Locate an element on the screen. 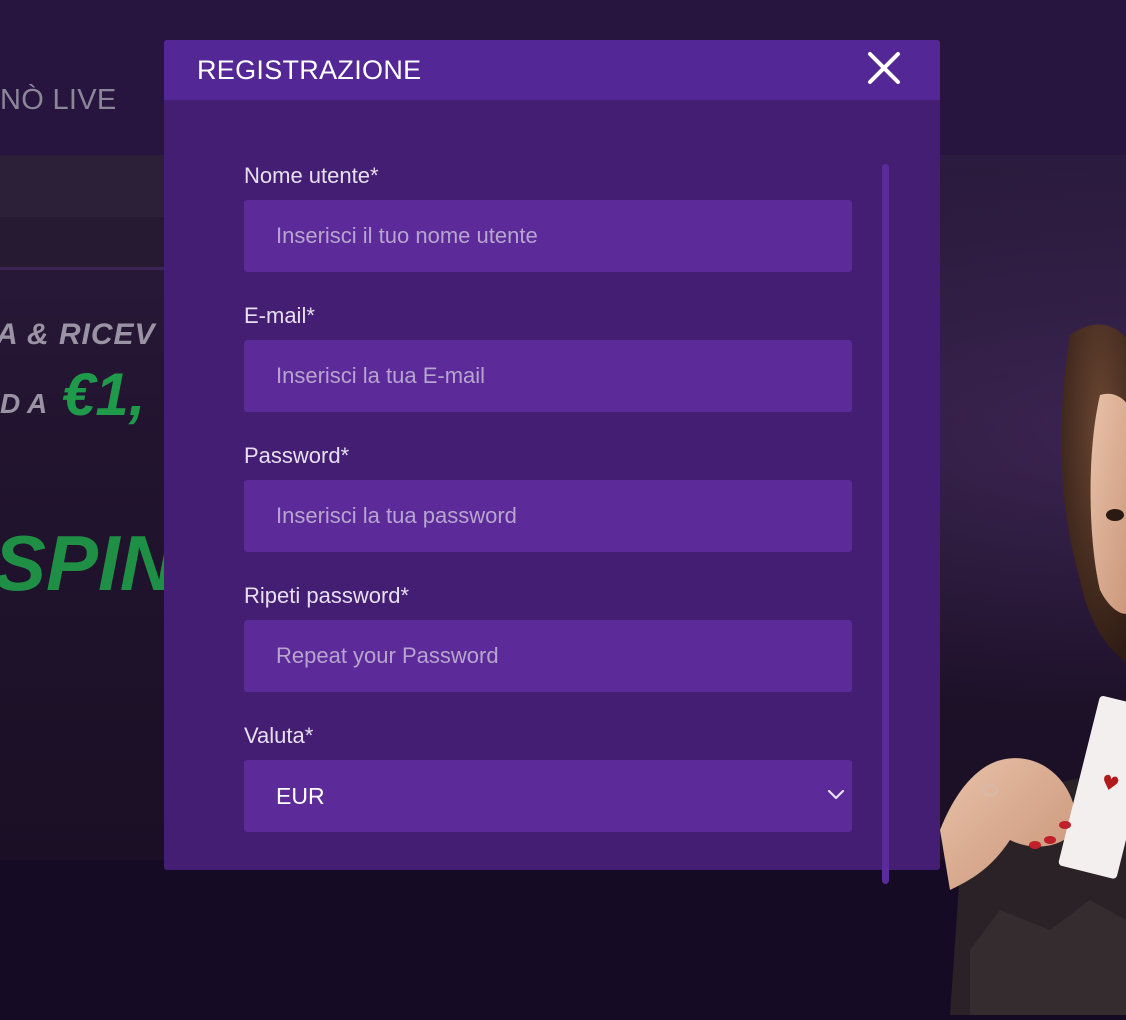 This screenshot has width=1126, height=1020. password-input is located at coordinates (548, 516).